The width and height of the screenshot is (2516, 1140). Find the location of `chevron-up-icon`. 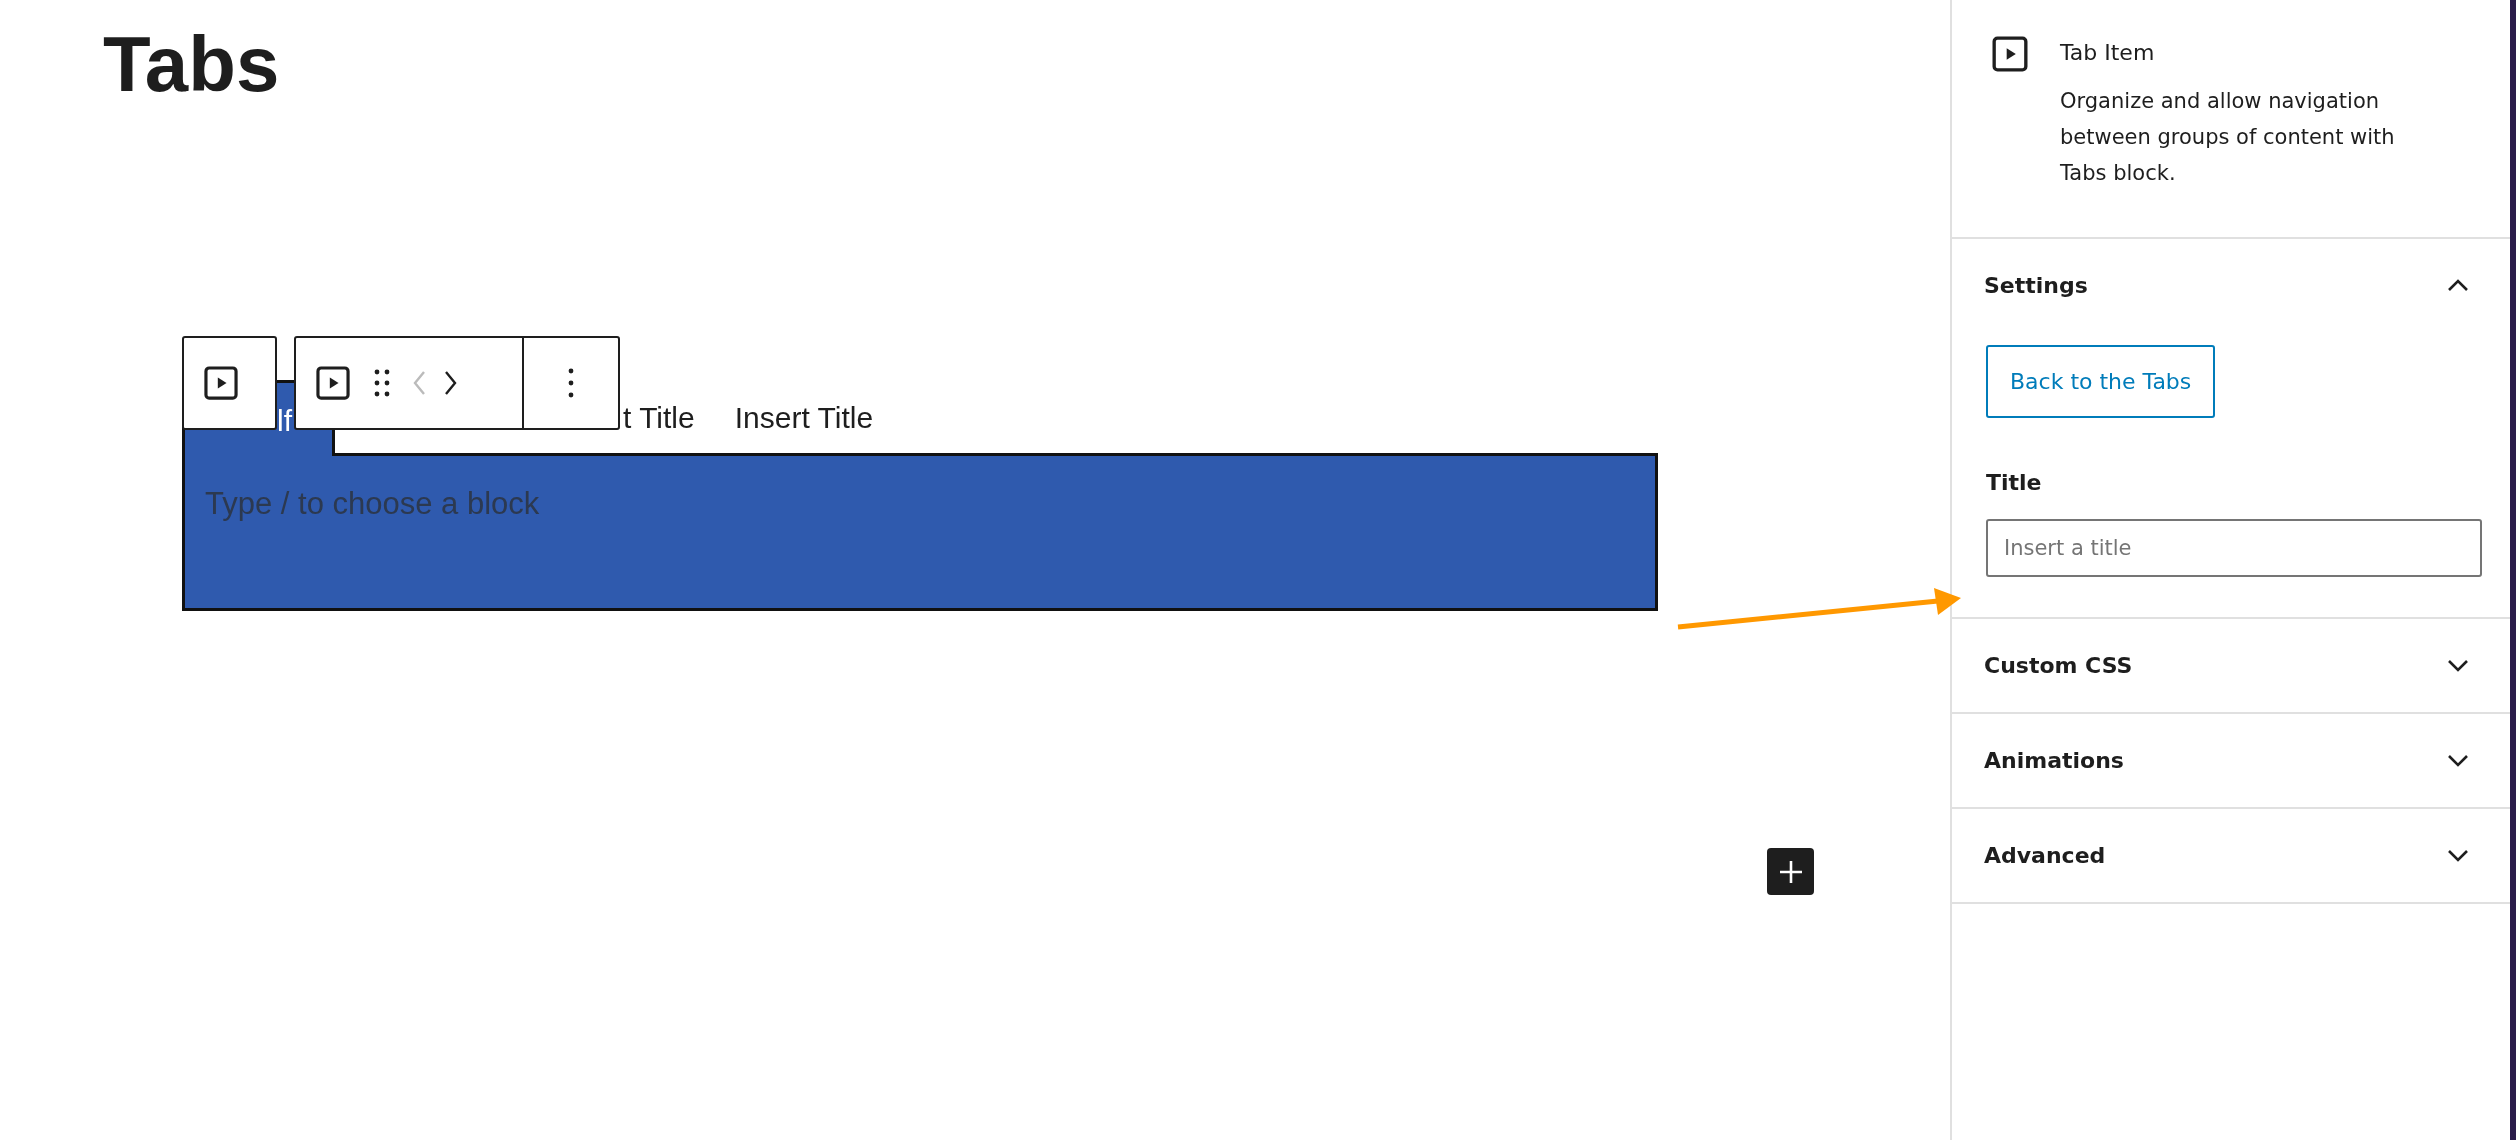

chevron-up-icon is located at coordinates (2458, 285).